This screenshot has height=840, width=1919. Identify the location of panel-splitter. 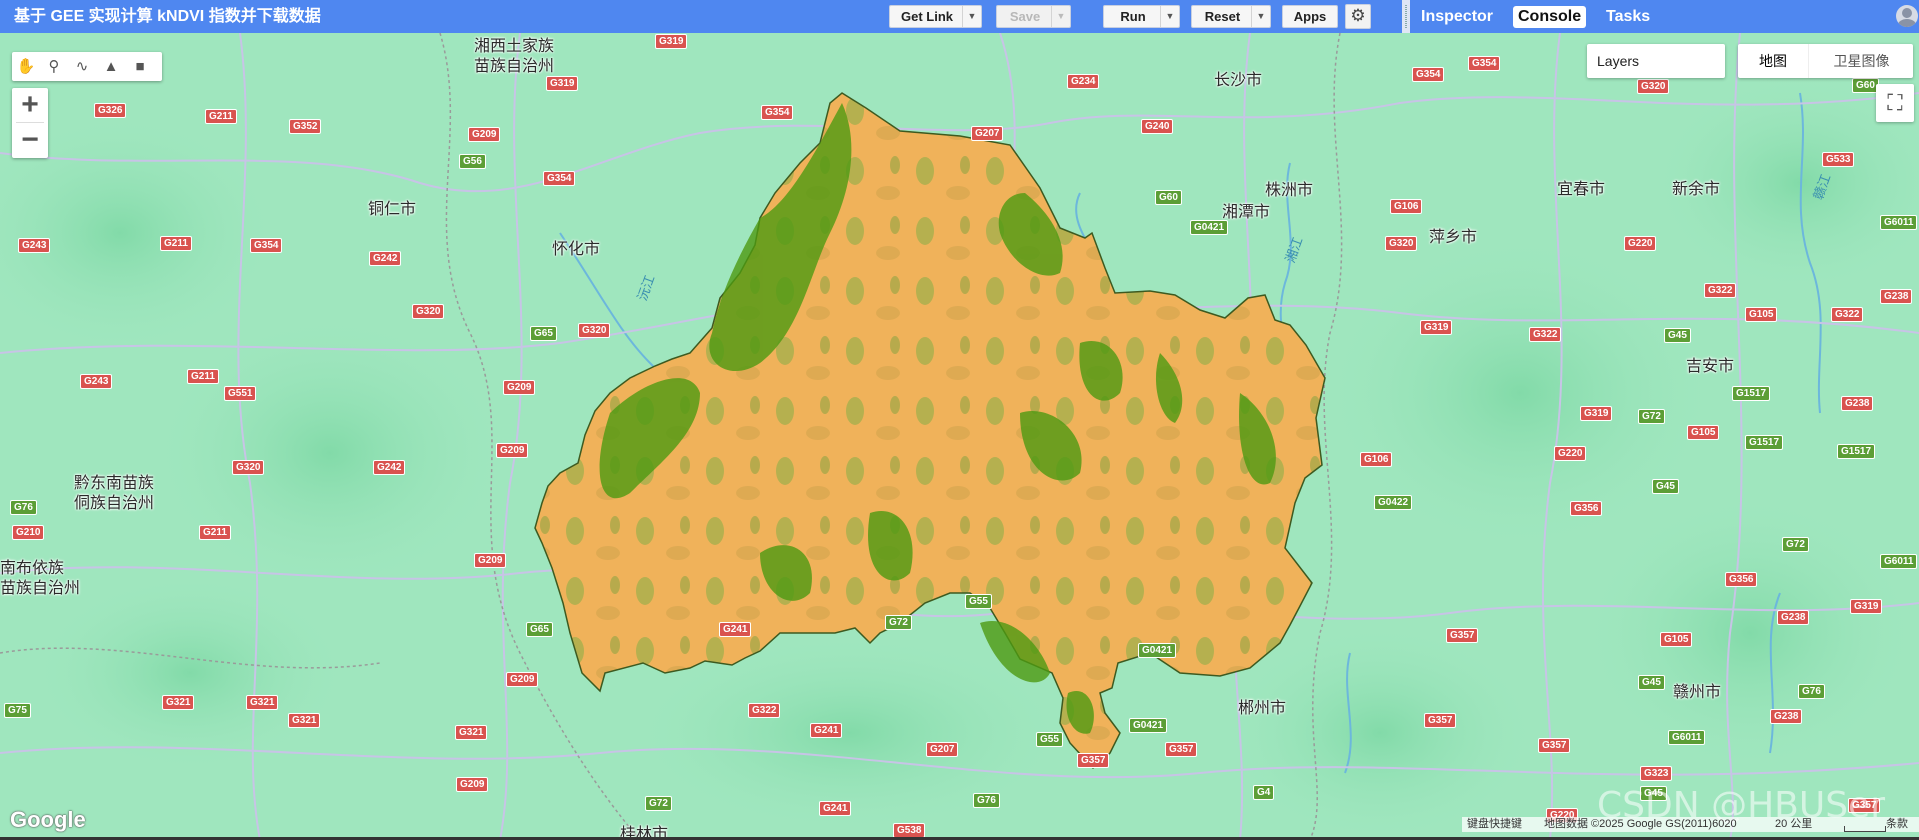
(1406, 16).